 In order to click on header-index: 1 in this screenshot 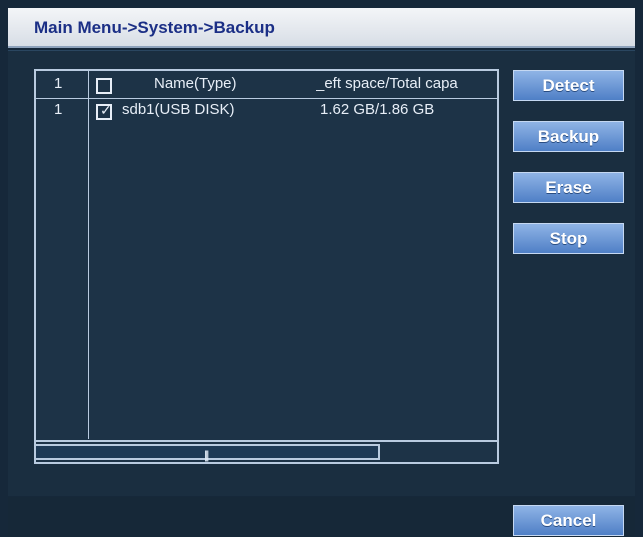, I will do `click(58, 83)`.